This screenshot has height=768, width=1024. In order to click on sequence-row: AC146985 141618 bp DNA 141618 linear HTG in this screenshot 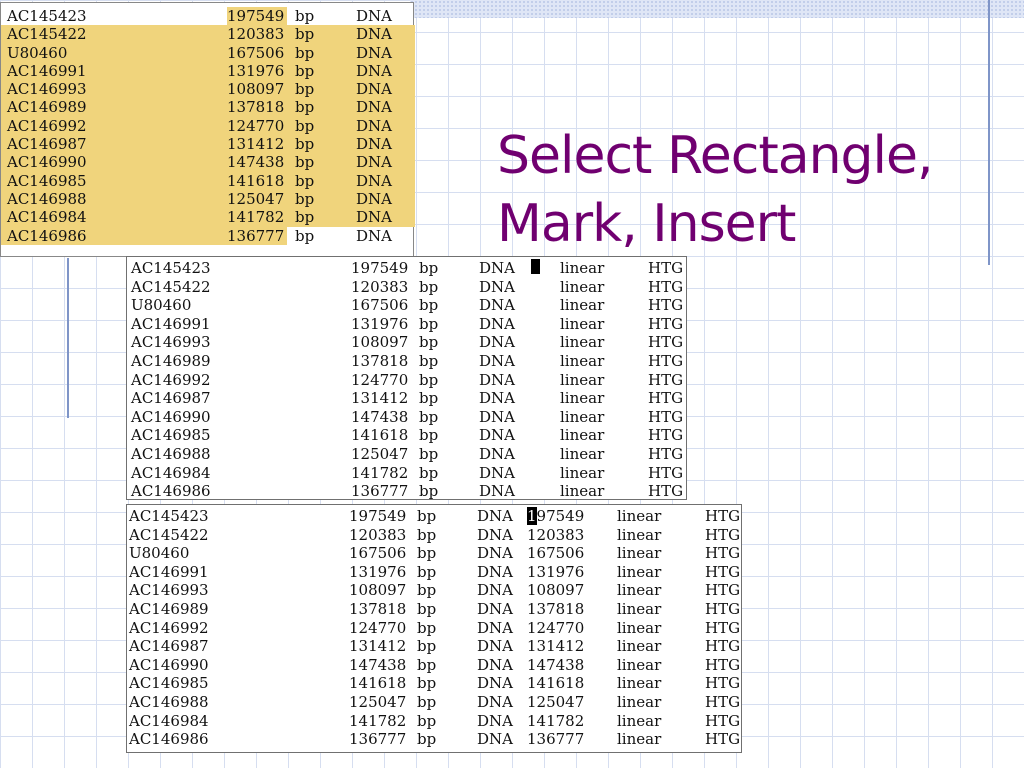, I will do `click(434, 683)`.